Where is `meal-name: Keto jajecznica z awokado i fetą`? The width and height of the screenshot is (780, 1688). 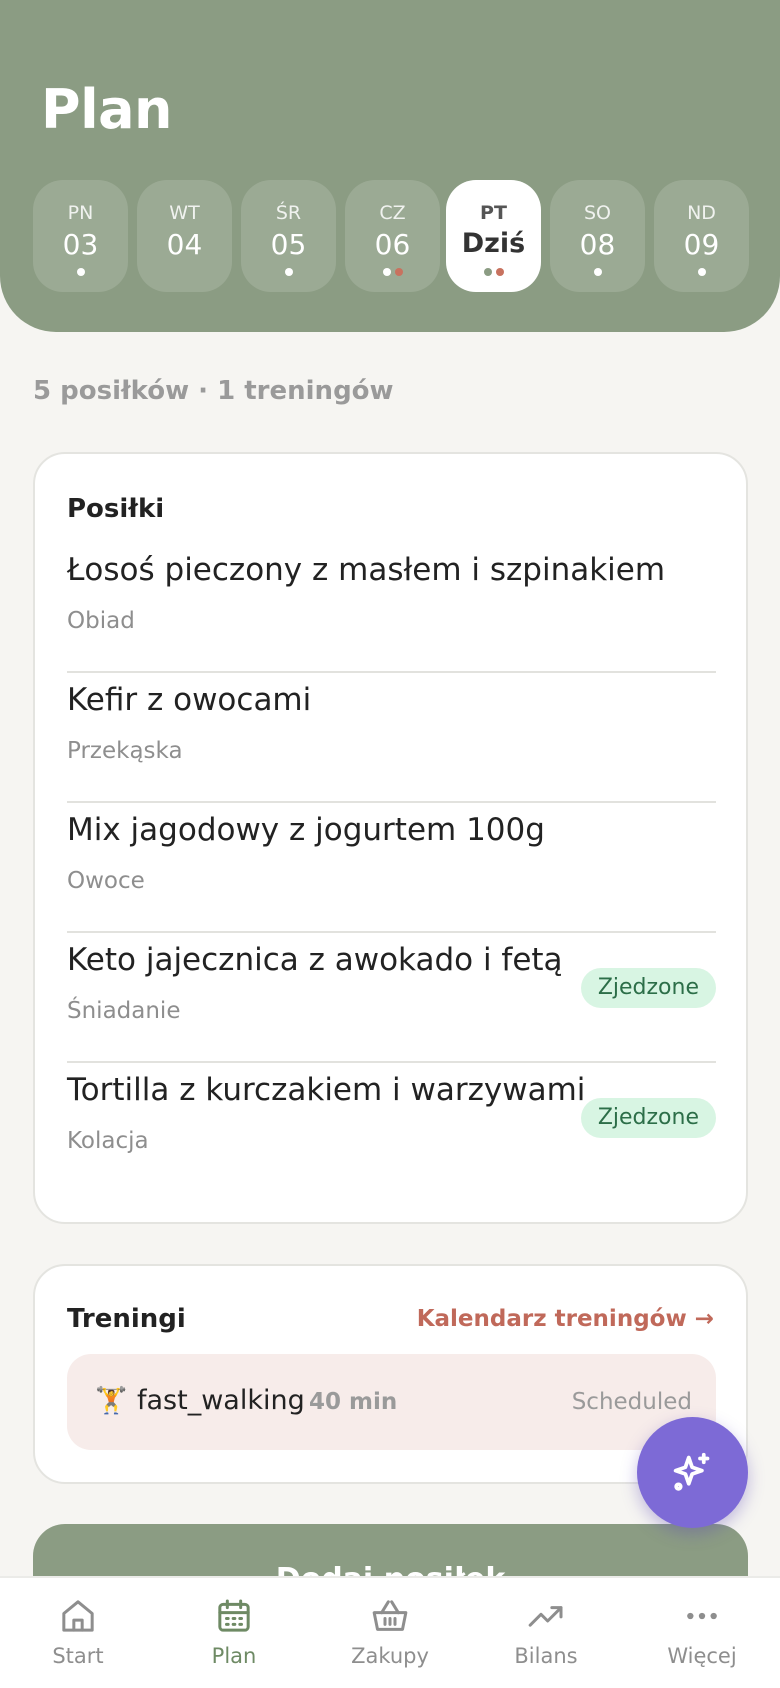 meal-name: Keto jajecznica z awokado i fetą is located at coordinates (315, 960).